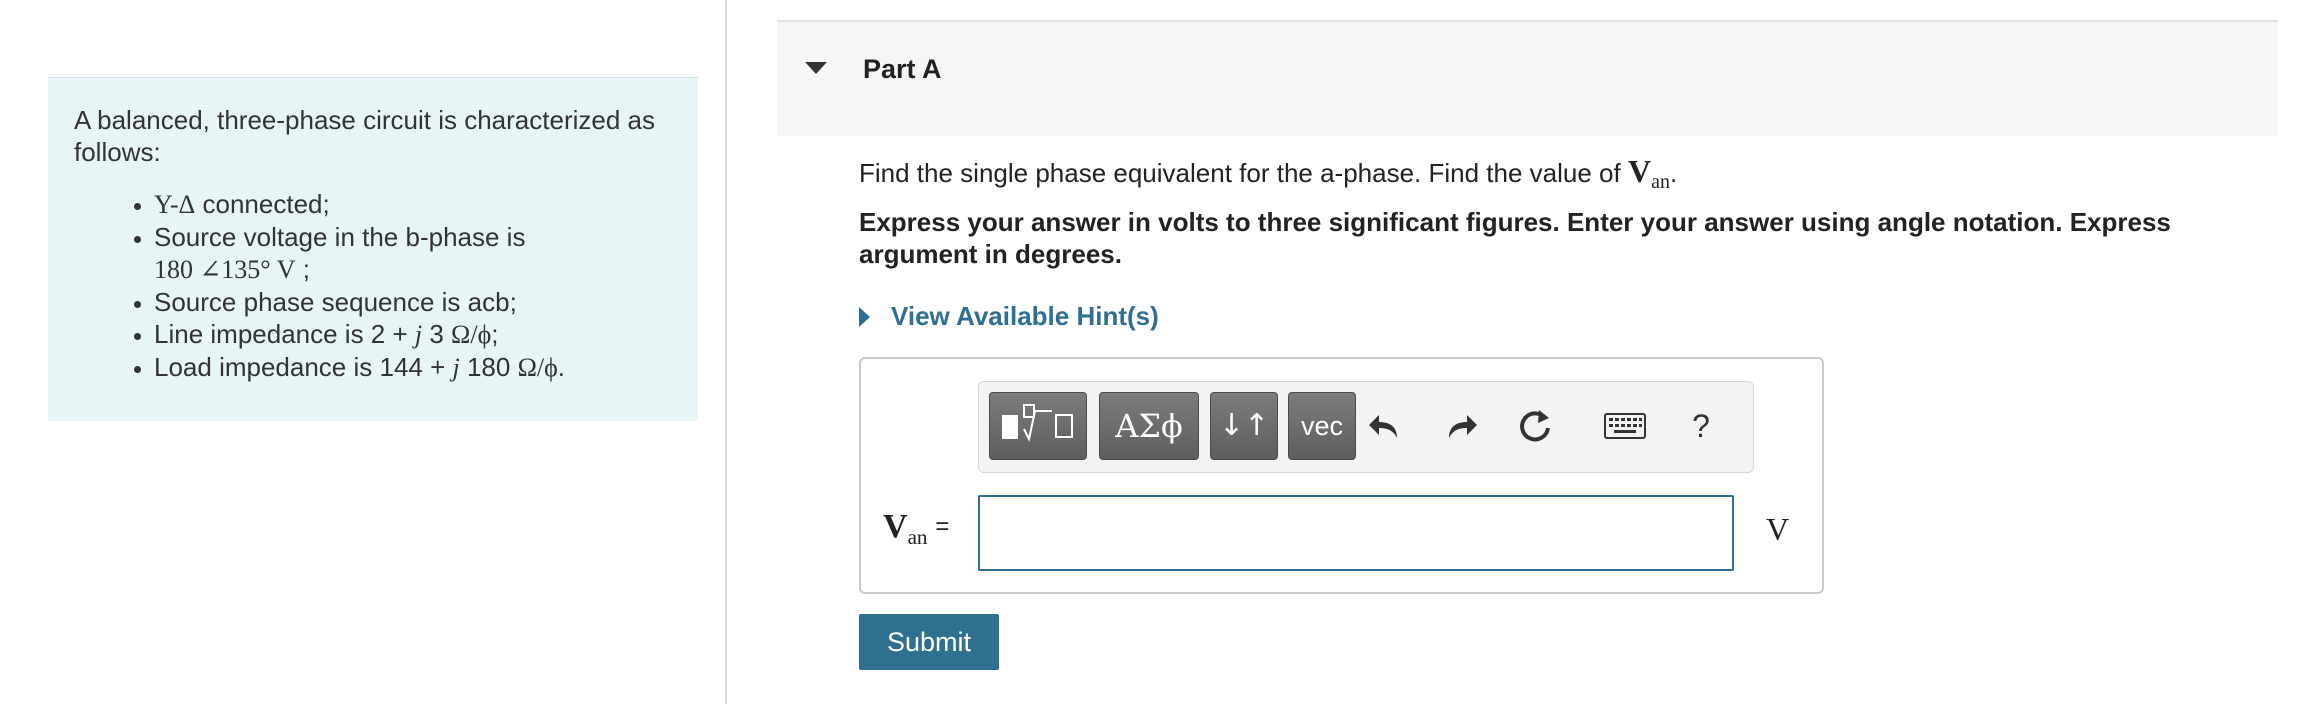 This screenshot has width=2308, height=704. Describe the element at coordinates (1660, 182) in the screenshot. I see `question-subscript: an` at that location.